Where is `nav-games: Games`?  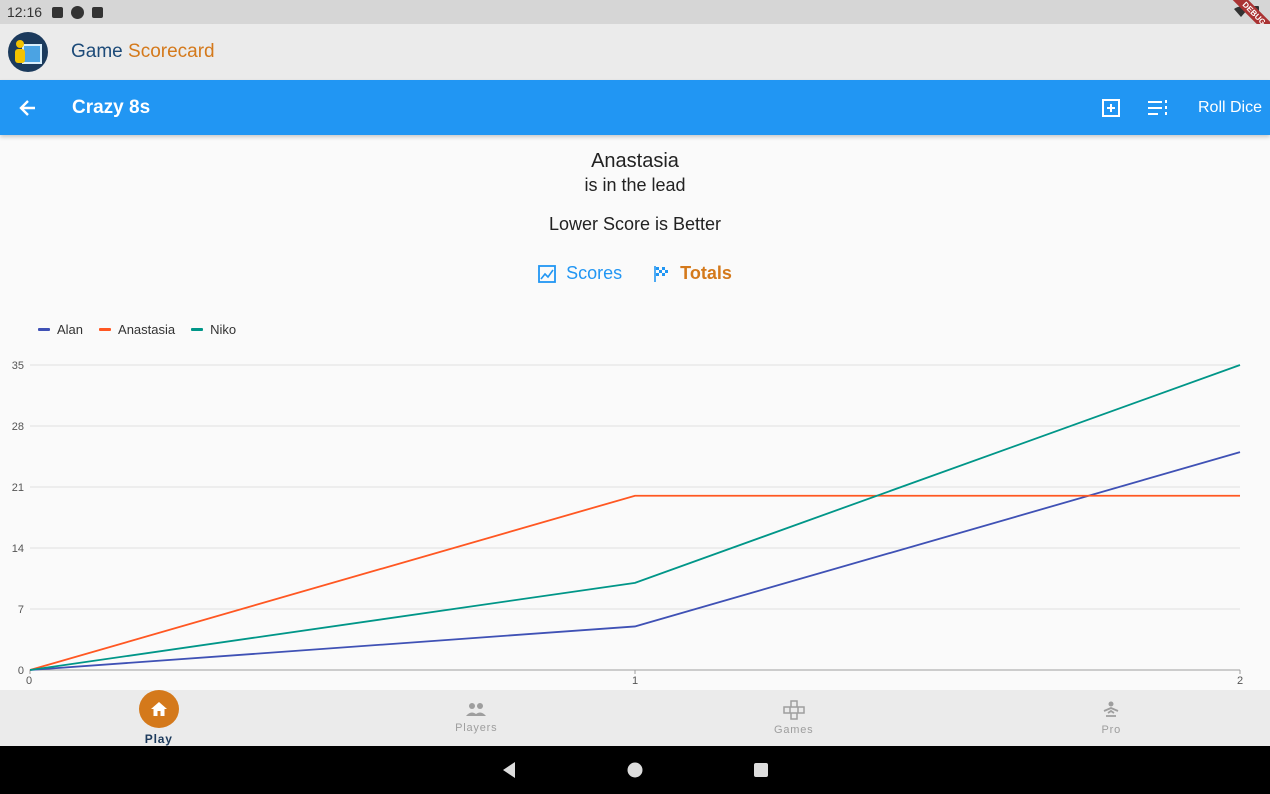
nav-games: Games is located at coordinates (794, 718).